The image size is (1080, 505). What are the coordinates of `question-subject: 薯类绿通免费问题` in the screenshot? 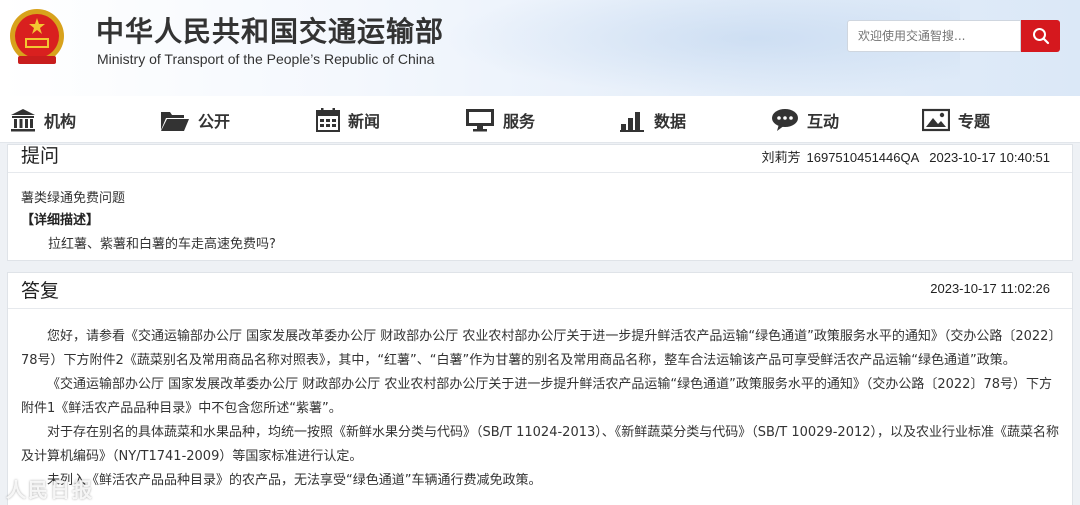 It's located at (73, 198).